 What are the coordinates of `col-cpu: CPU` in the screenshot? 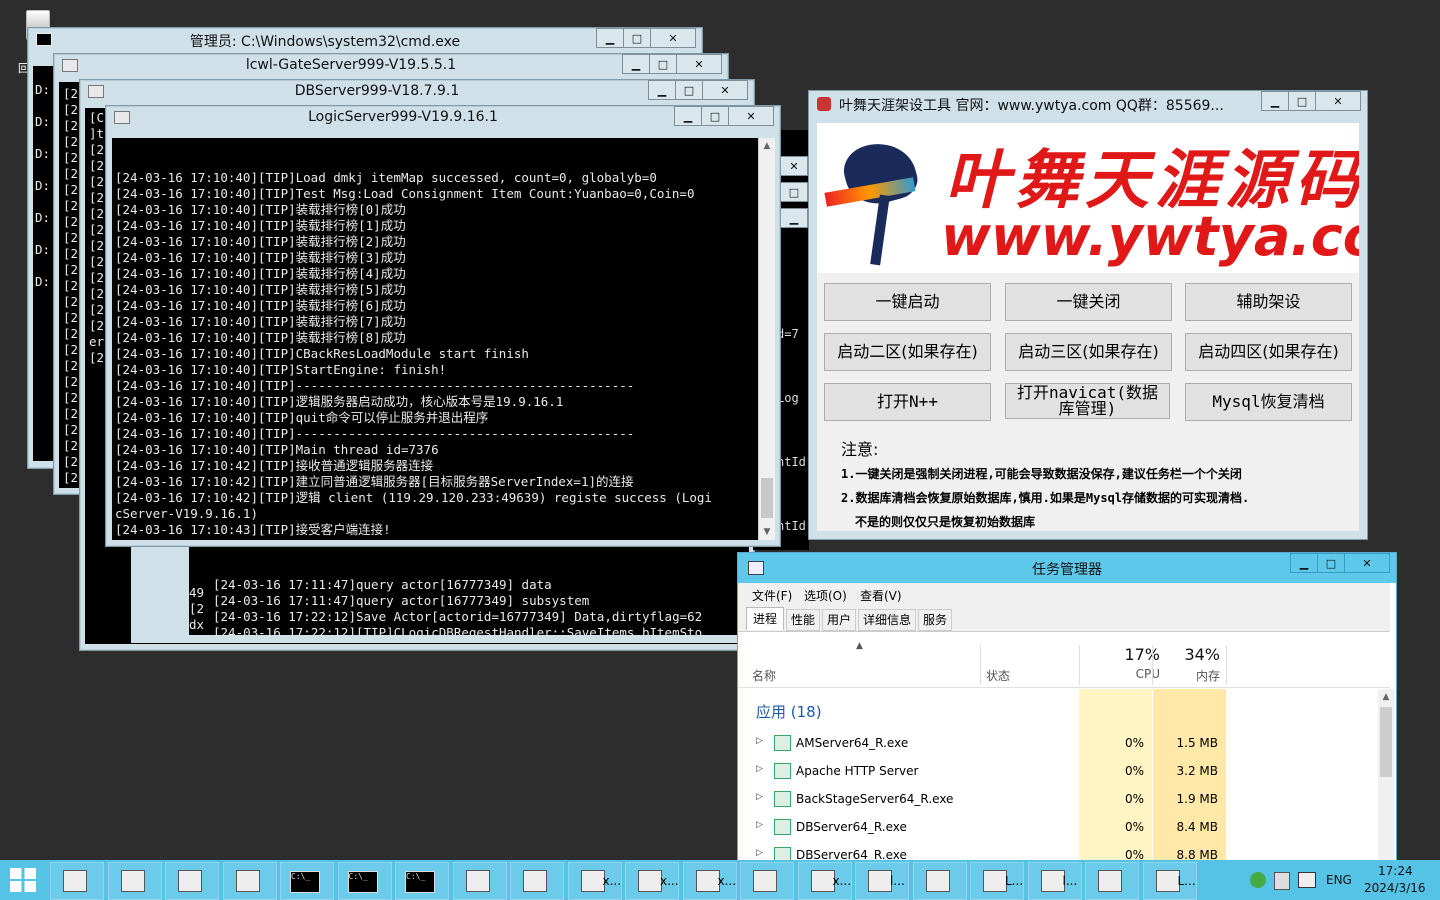 It's located at (1148, 674).